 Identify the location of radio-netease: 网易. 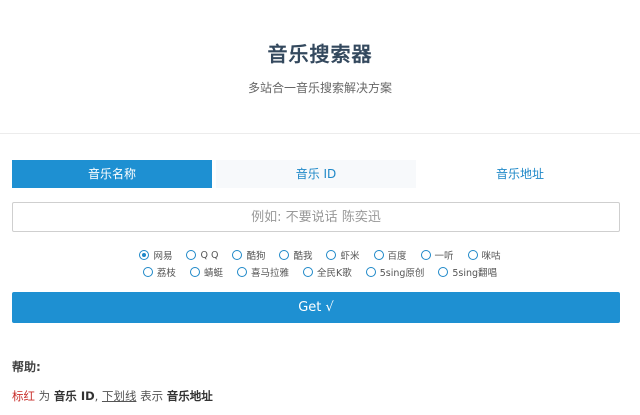
(155, 255).